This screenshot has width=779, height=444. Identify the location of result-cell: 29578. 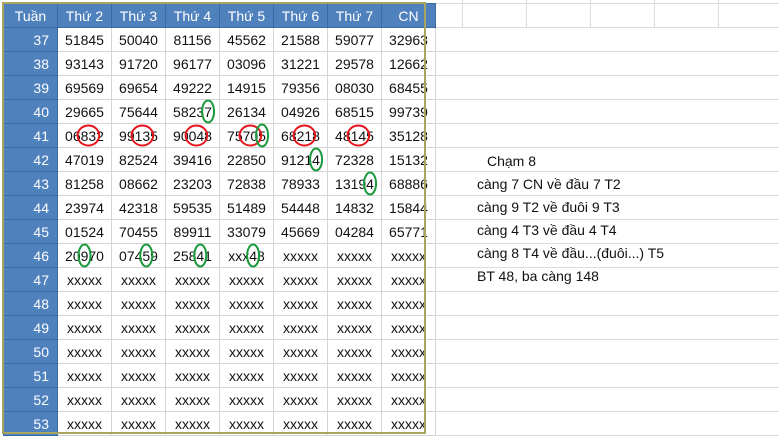
(354, 63).